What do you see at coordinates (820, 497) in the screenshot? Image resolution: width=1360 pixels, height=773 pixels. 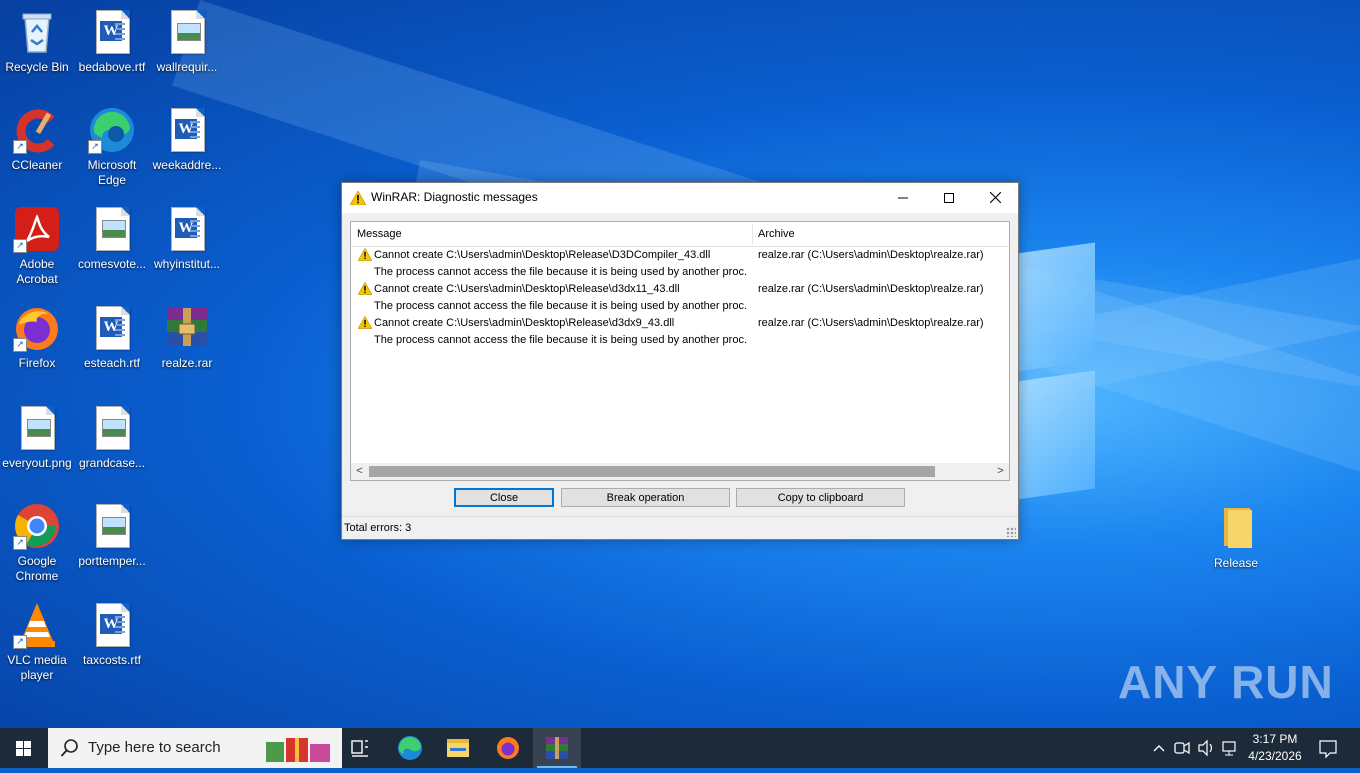 I see `copy-to-clipboard-button: Copy to clipboard` at bounding box center [820, 497].